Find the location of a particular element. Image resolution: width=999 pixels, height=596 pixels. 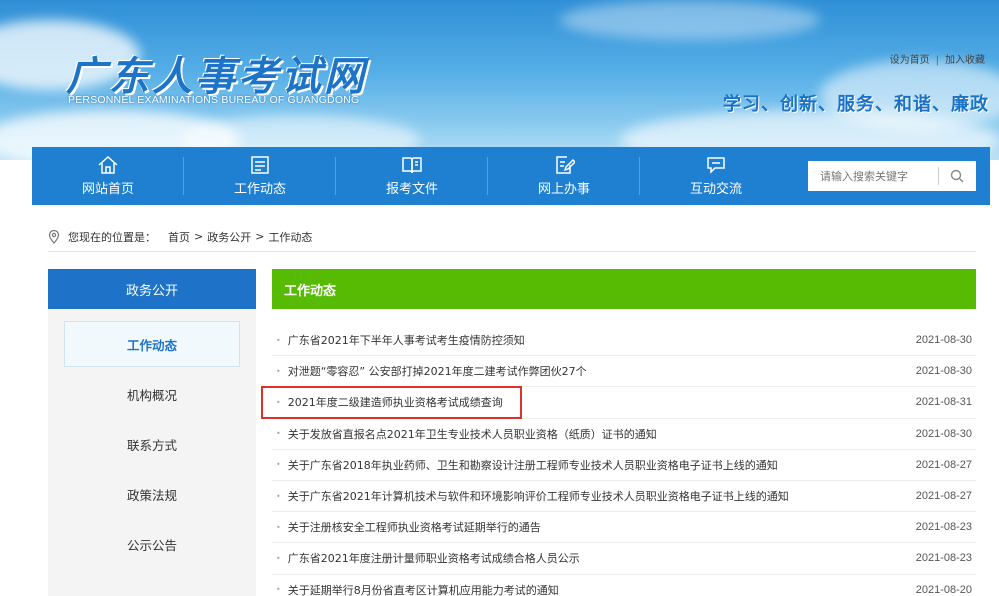

news-title: 广东省2021年度注册计量师职业资格考试成绩合格人员公示 is located at coordinates (602, 558).